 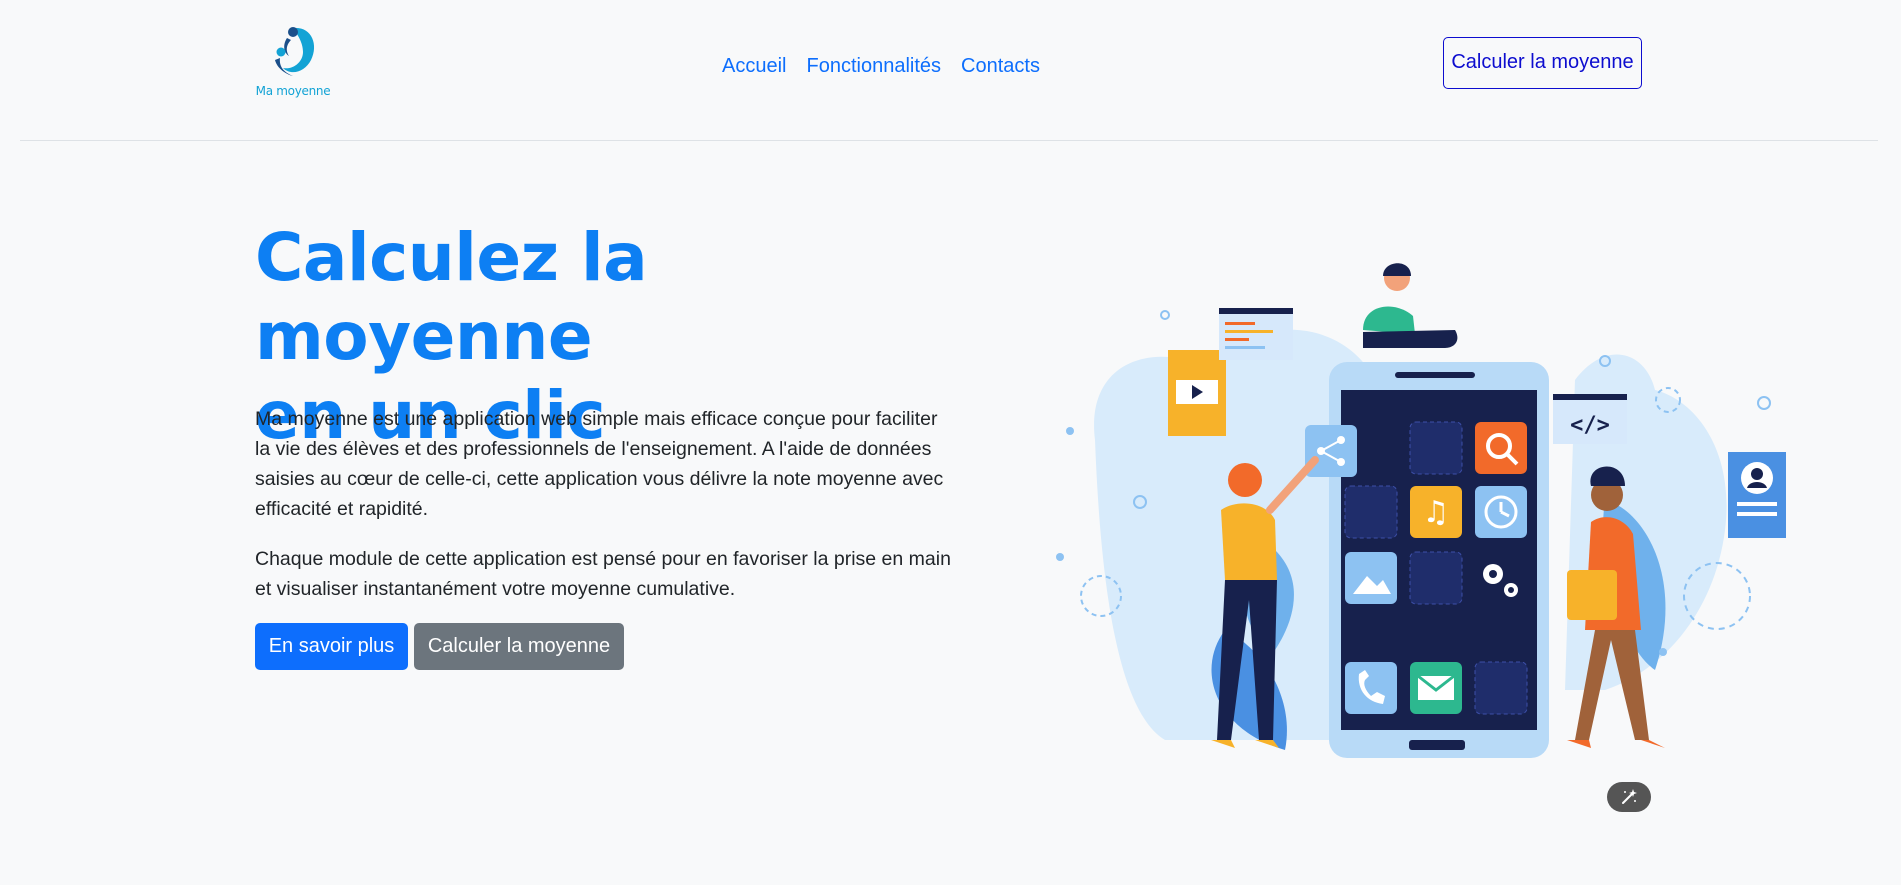 I want to click on header-divider, so click(x=949, y=140).